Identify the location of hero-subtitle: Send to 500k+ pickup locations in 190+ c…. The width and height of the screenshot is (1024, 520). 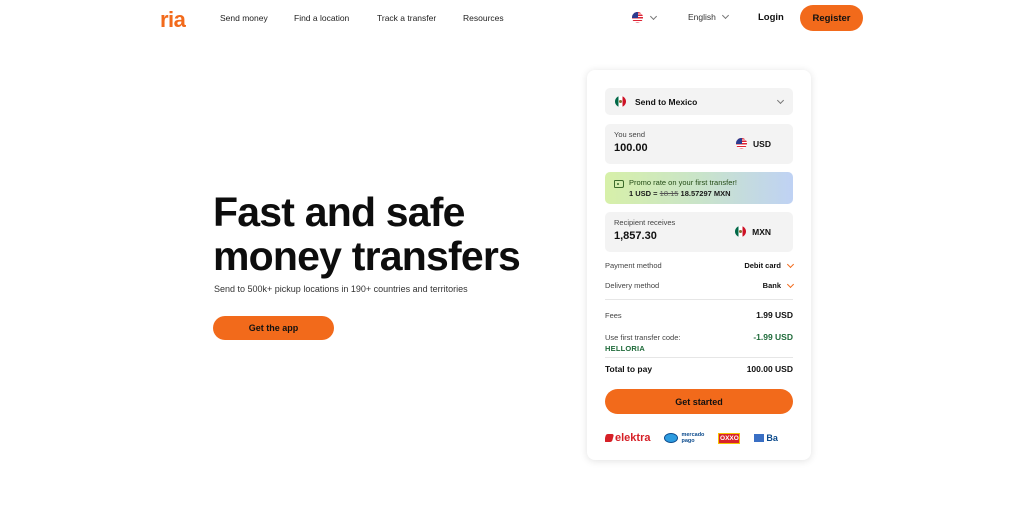
(341, 289).